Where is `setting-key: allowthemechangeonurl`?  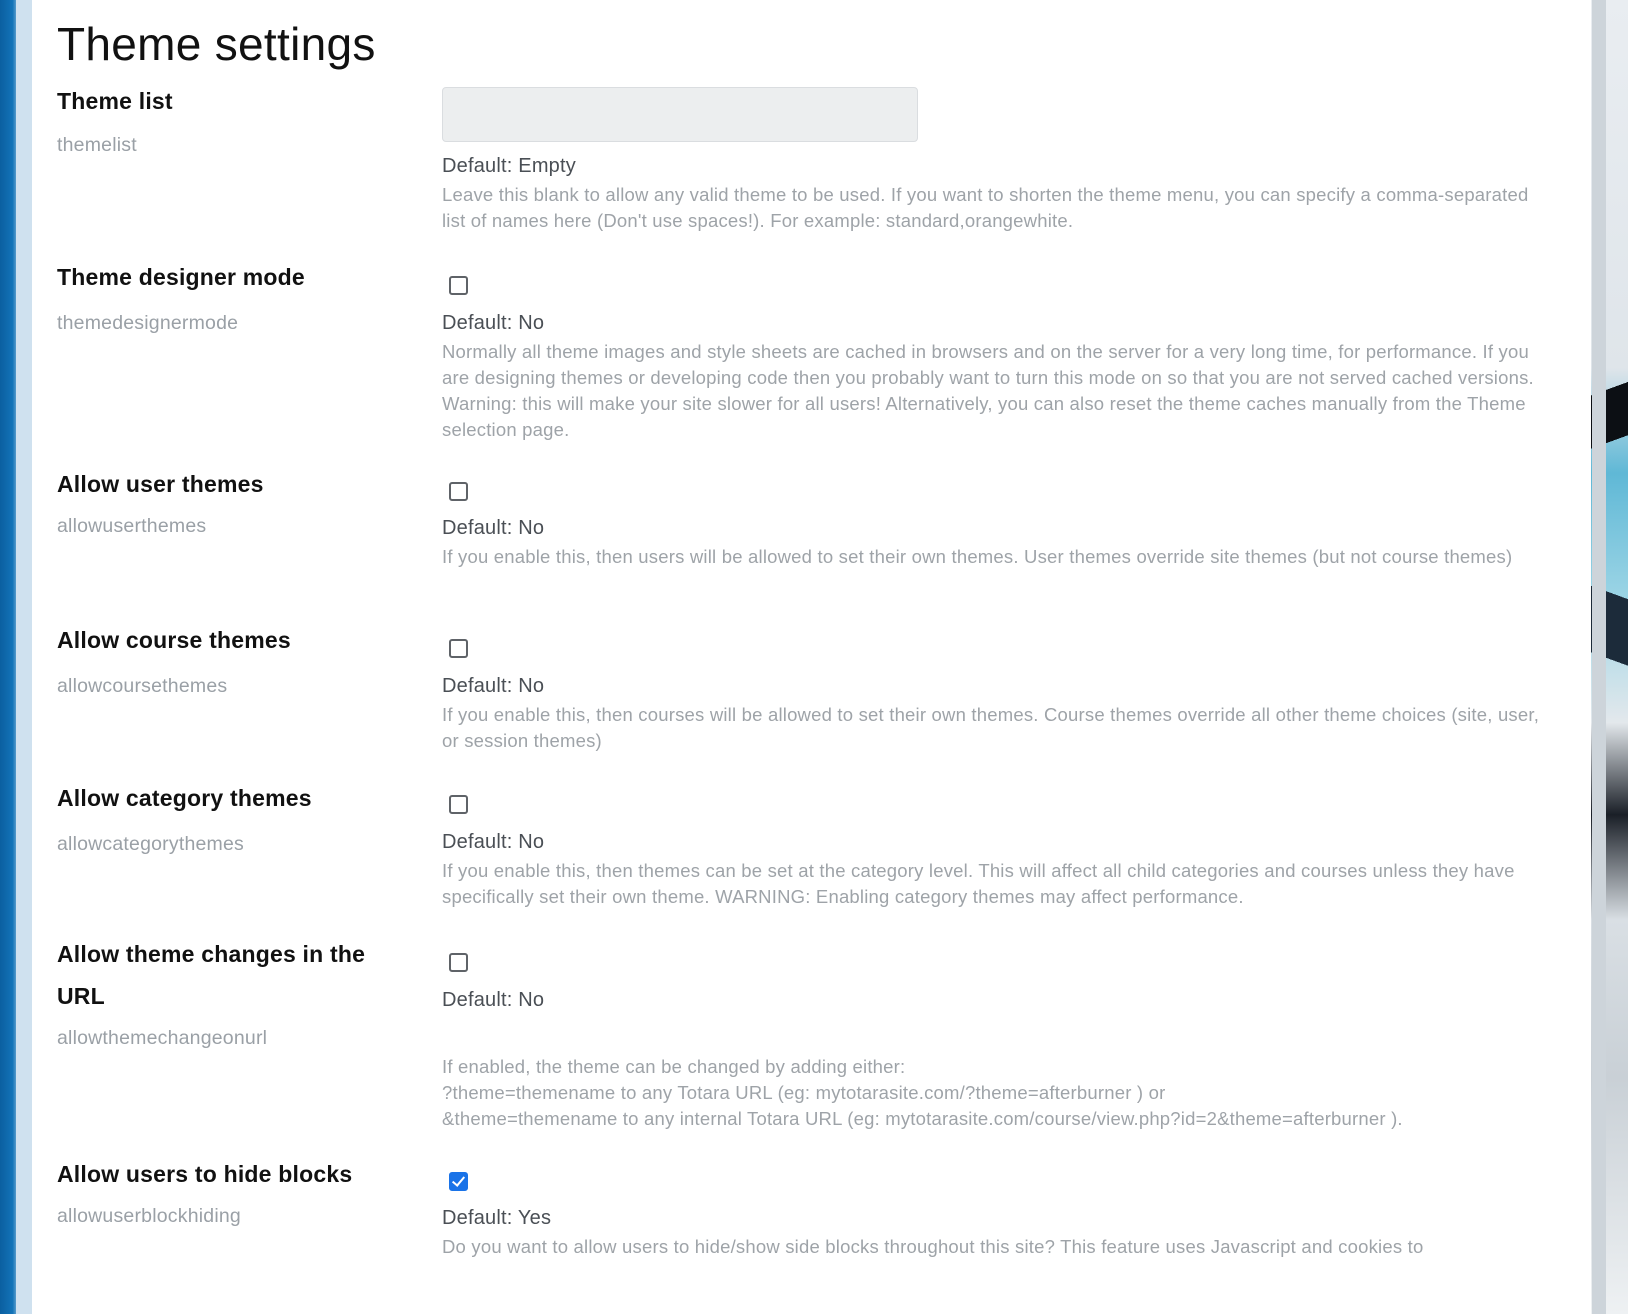
setting-key: allowthemechangeonurl is located at coordinates (162, 1038).